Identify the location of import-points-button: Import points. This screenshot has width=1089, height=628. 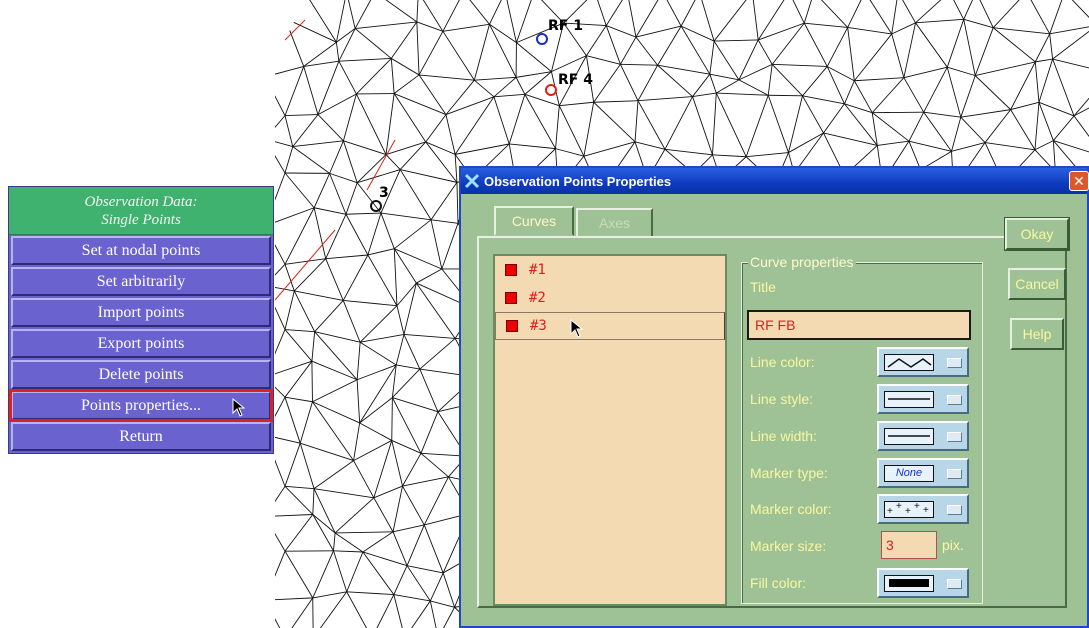
(141, 312).